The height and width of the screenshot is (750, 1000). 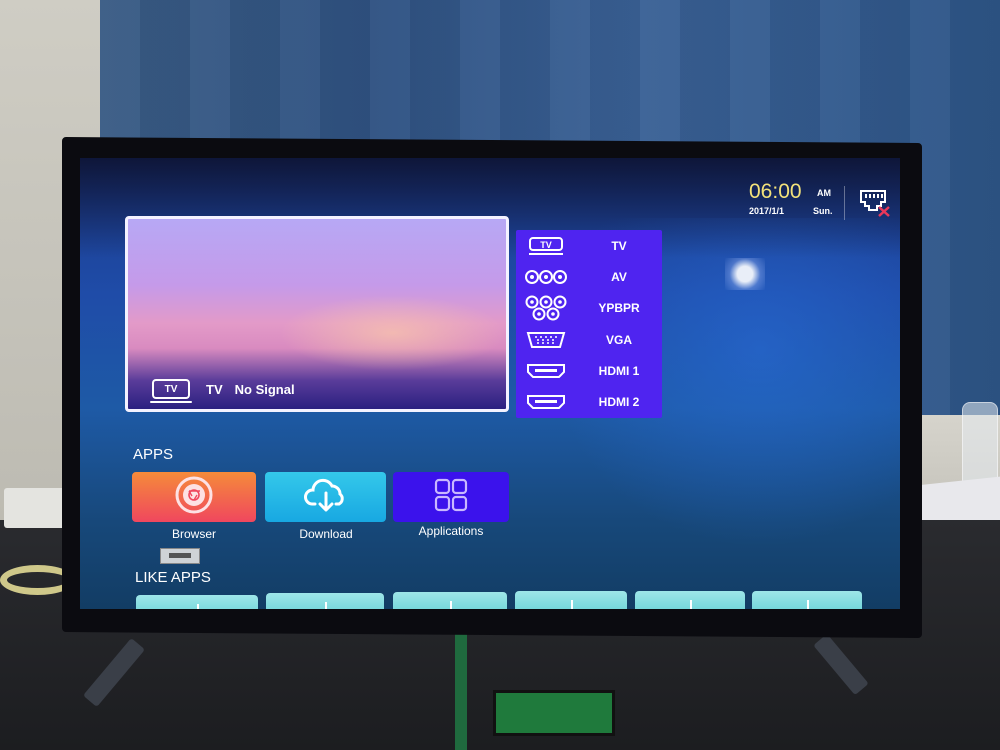 I want to click on source-label: VGA, so click(x=618, y=339).